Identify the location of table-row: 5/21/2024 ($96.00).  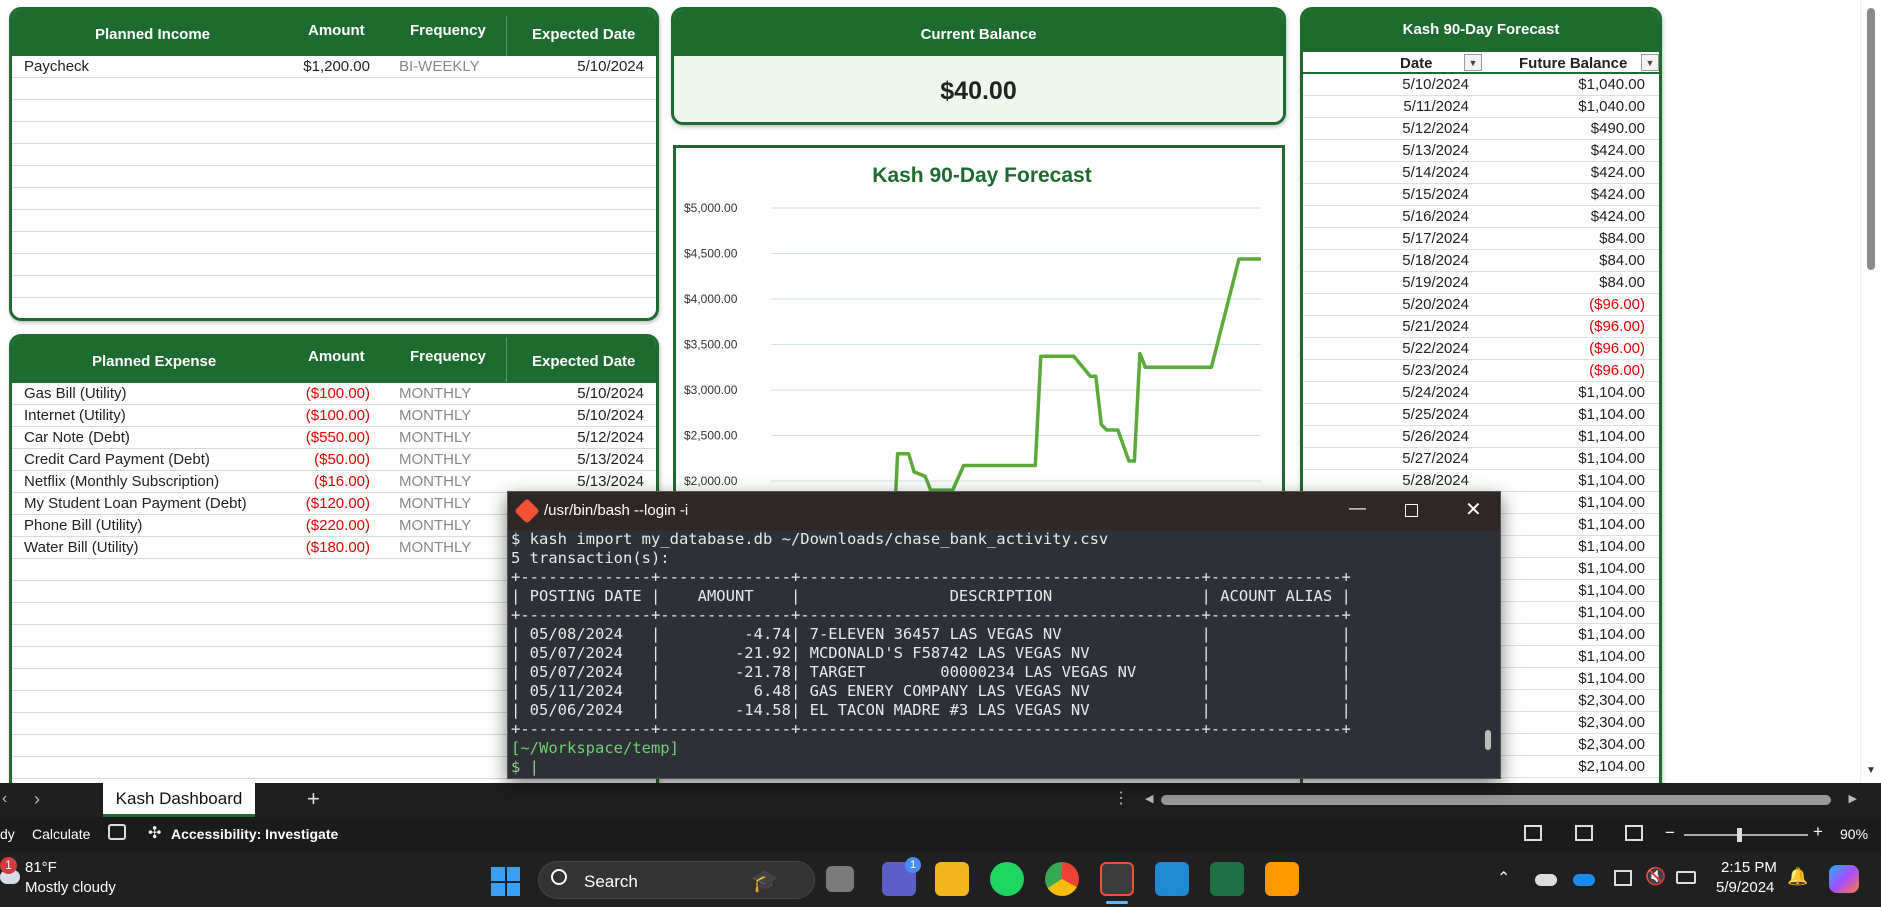
(1481, 327).